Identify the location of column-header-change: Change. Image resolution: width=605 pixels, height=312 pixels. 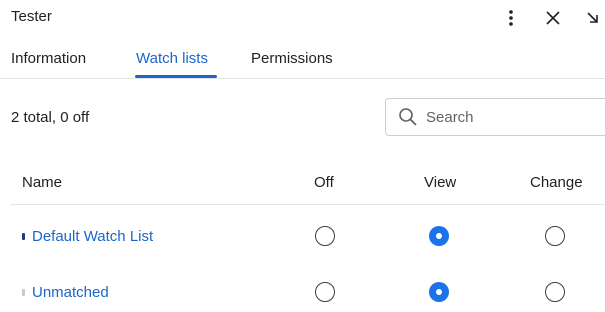
(556, 182).